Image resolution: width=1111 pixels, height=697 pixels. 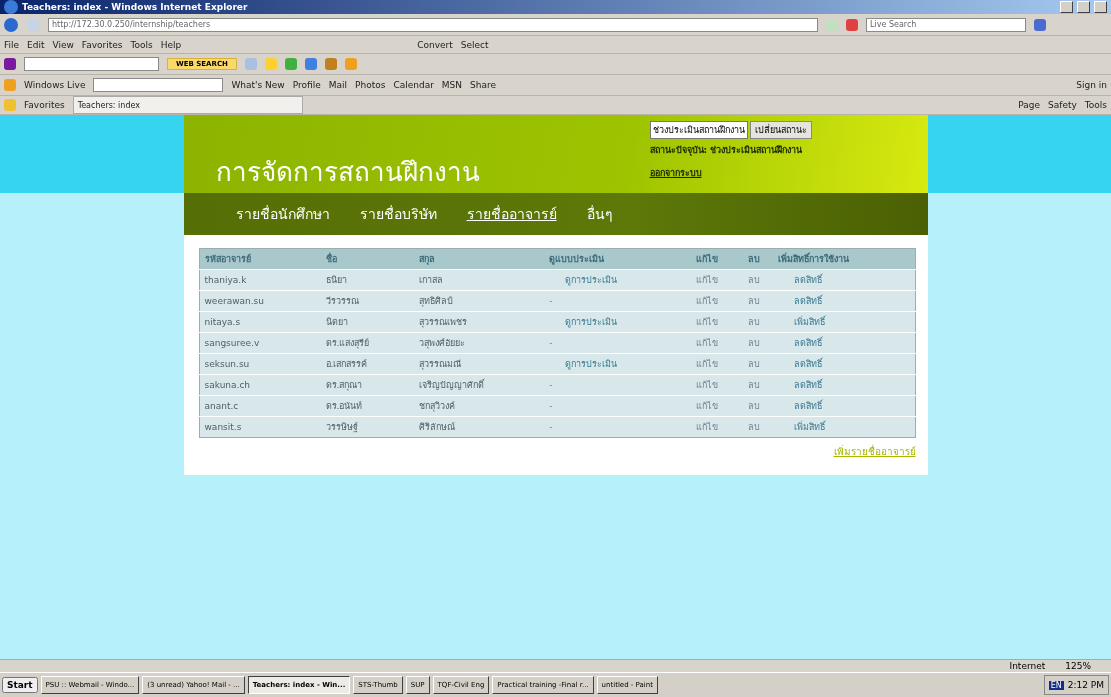 I want to click on table-cell: ดร.สกุณา, so click(x=367, y=385).